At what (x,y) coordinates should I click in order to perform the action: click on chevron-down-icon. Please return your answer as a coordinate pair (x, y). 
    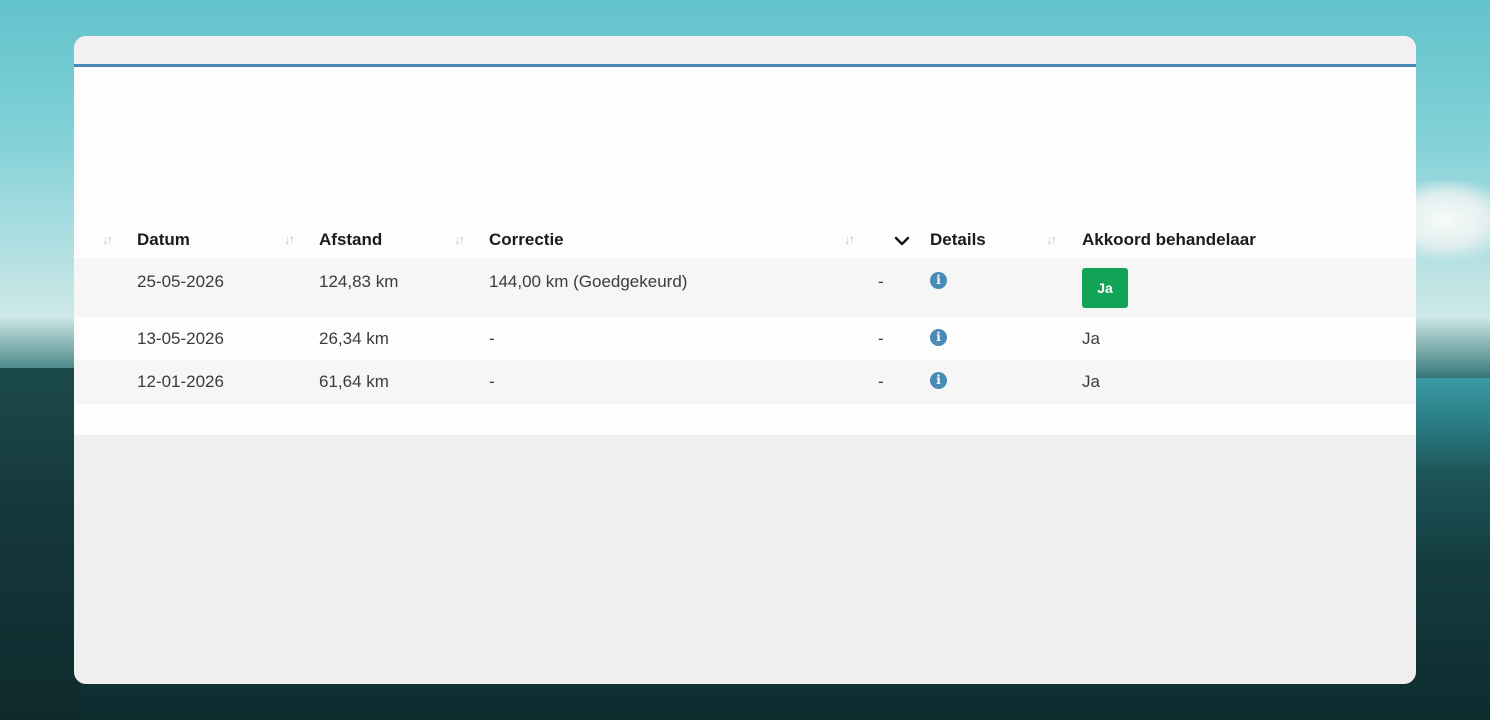
    Looking at the image, I should click on (902, 241).